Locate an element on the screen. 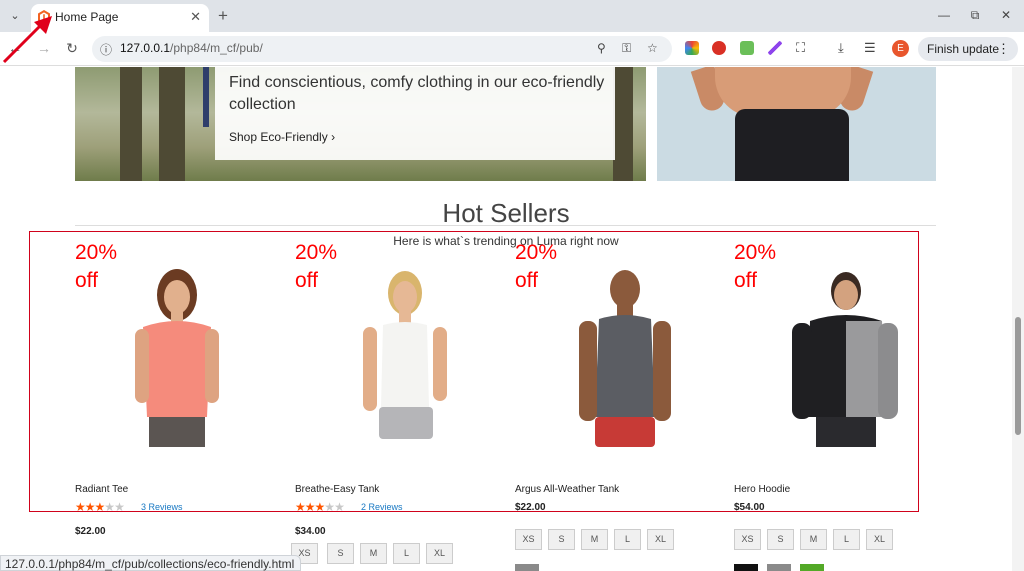 The image size is (1024, 571). address-bar: ⓘ 127.0.0.1/php84/m_cf/pub/ ⚲ ⚿ ☆ is located at coordinates (382, 49).